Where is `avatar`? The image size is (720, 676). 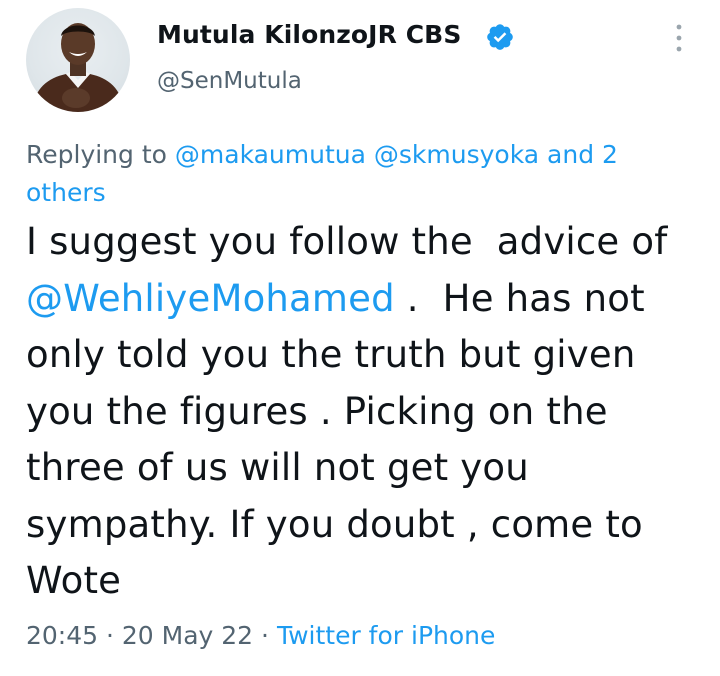 avatar is located at coordinates (78, 60).